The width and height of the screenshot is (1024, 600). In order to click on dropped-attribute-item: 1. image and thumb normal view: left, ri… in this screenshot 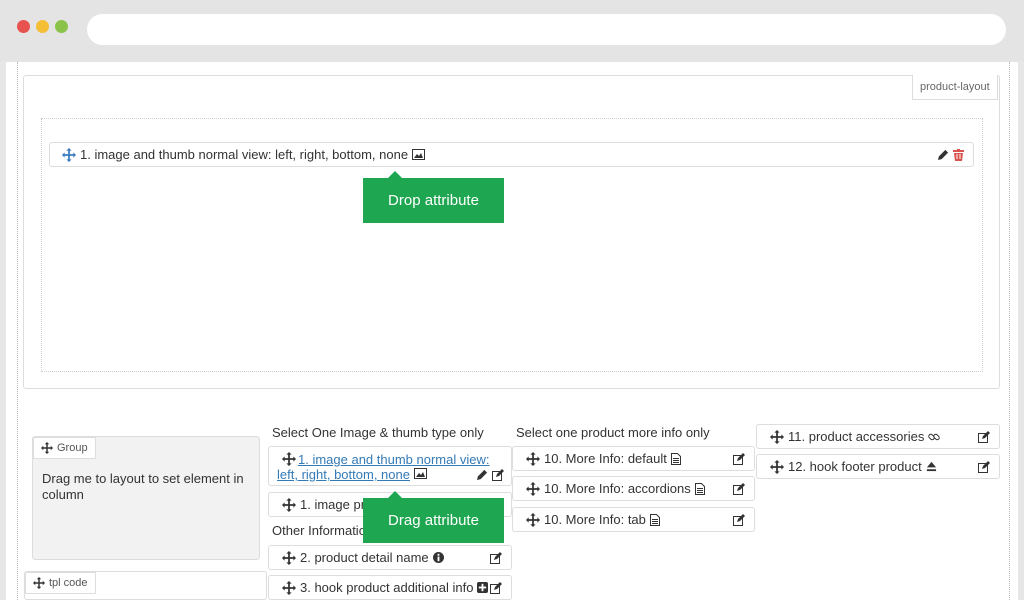, I will do `click(511, 154)`.